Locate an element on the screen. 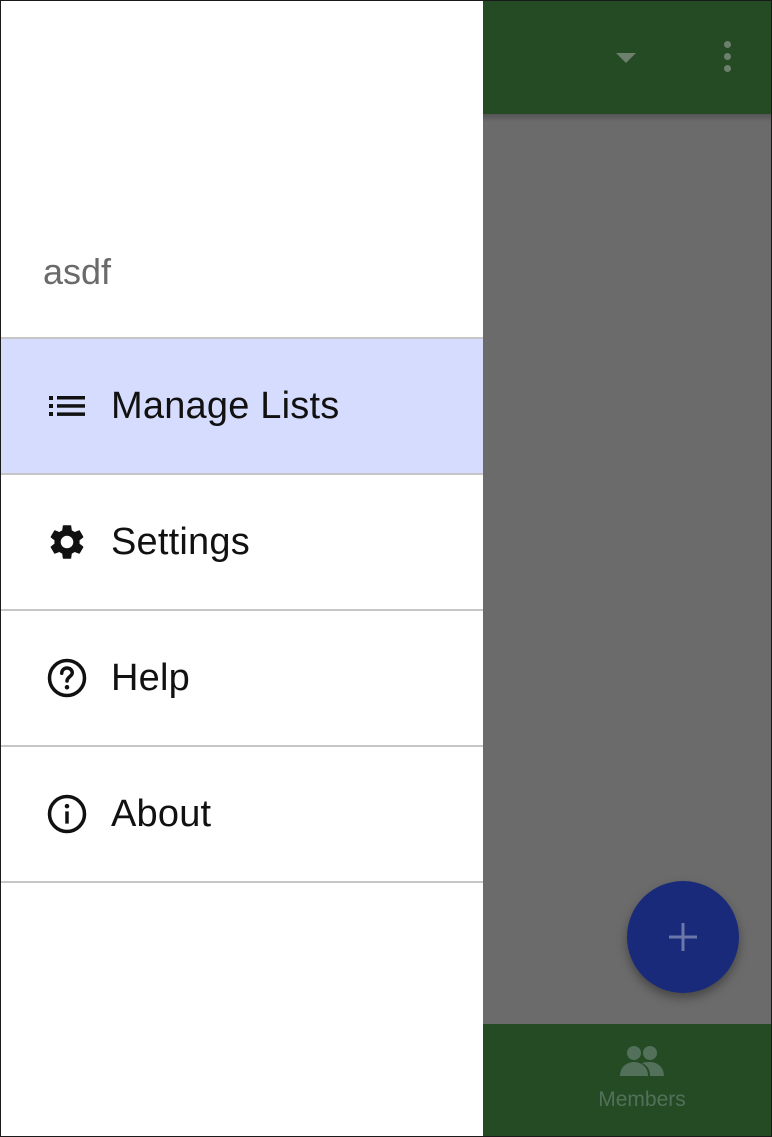 Image resolution: width=772 pixels, height=1137 pixels. drawer-item-label: About is located at coordinates (161, 813).